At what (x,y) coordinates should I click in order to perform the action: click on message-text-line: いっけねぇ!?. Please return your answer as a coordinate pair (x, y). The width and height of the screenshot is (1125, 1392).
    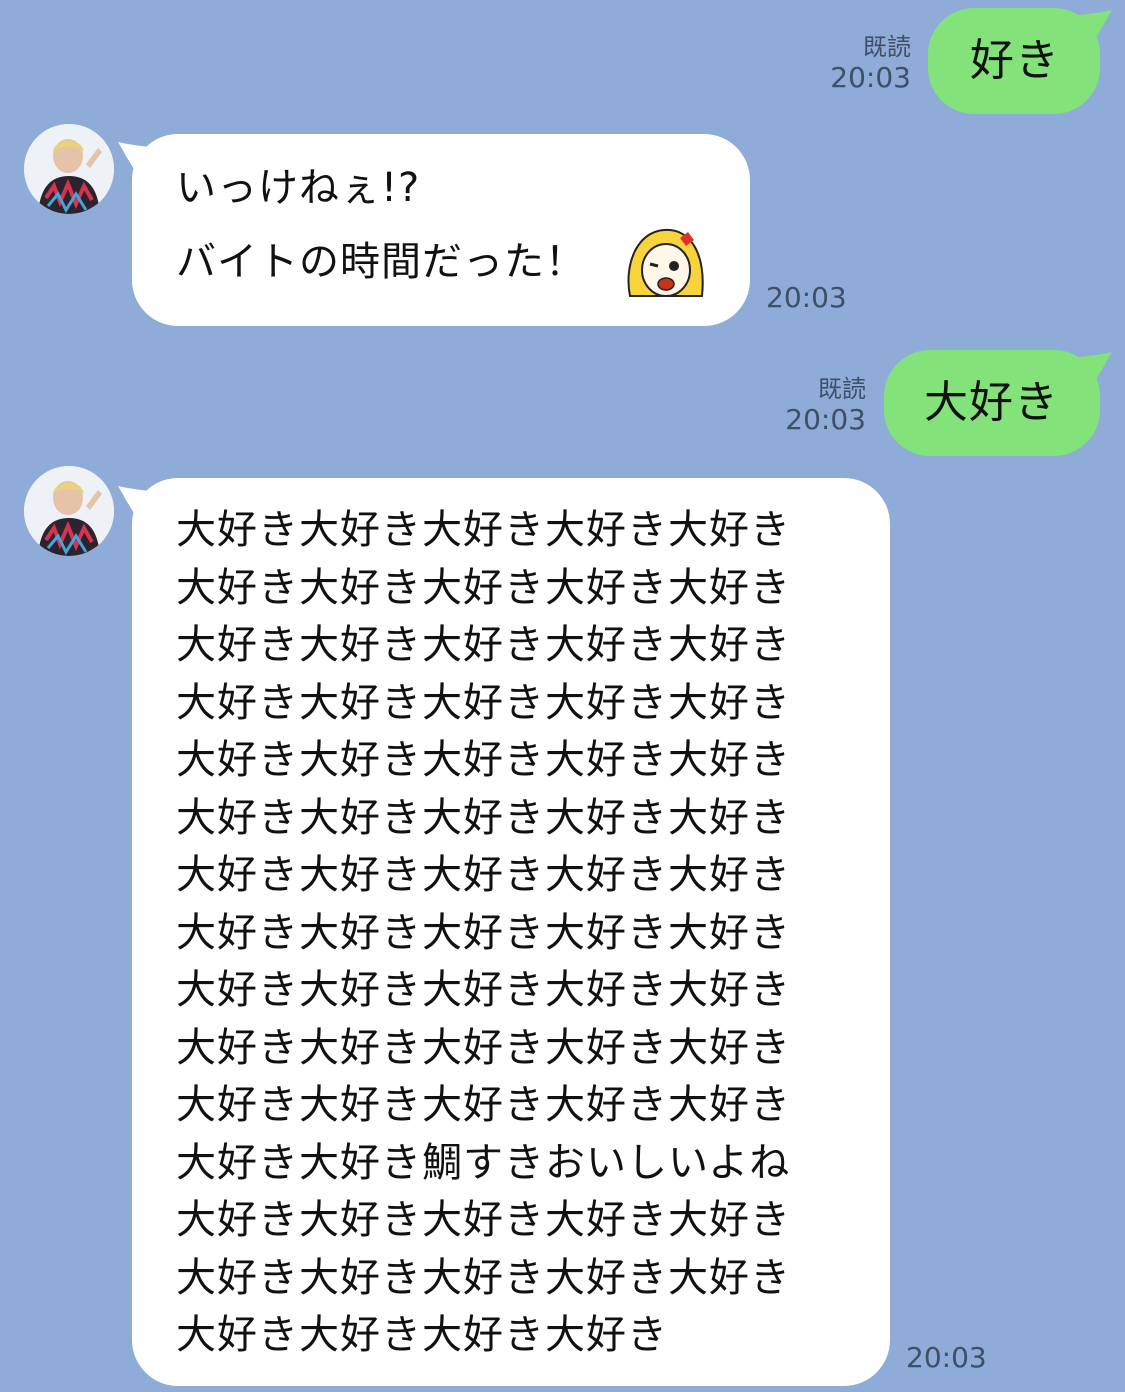
    Looking at the image, I should click on (298, 188).